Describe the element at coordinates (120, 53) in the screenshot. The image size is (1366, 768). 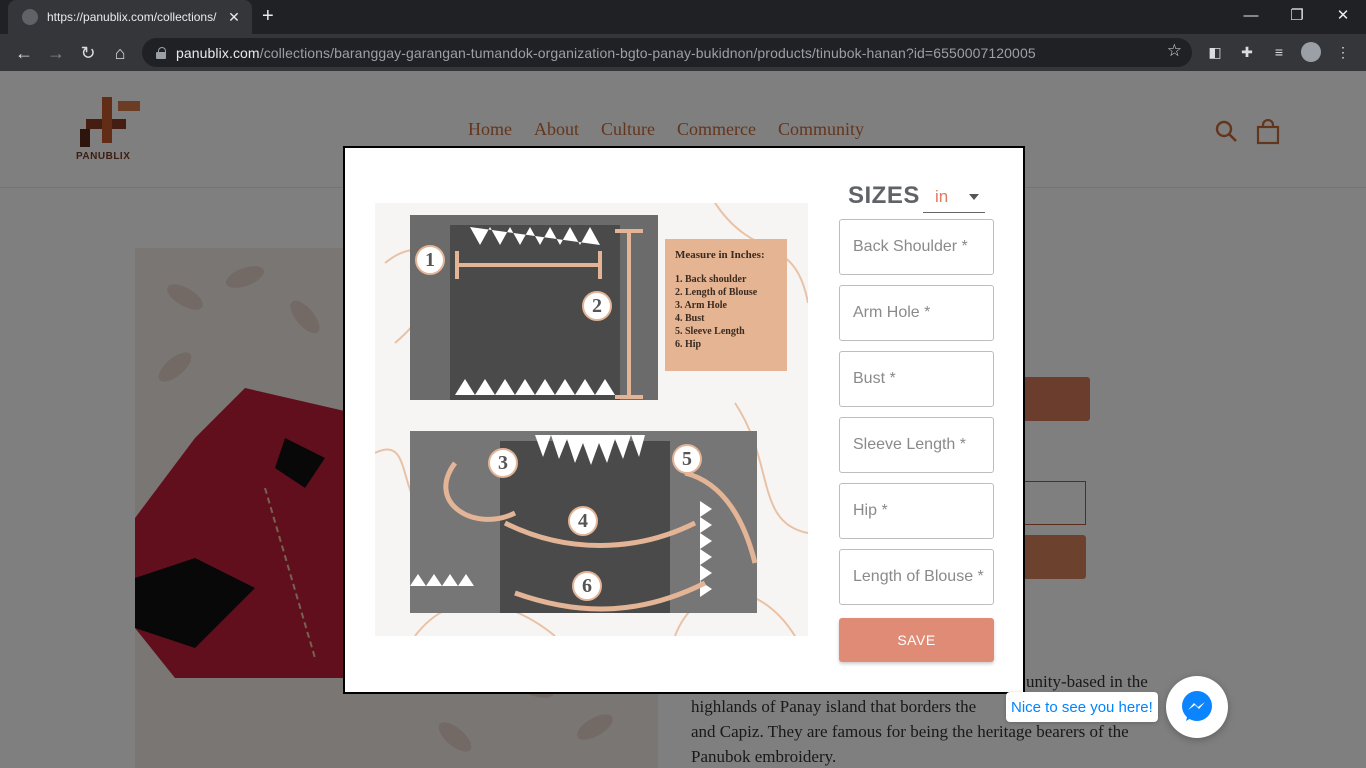
I see `home-icon: ⌂` at that location.